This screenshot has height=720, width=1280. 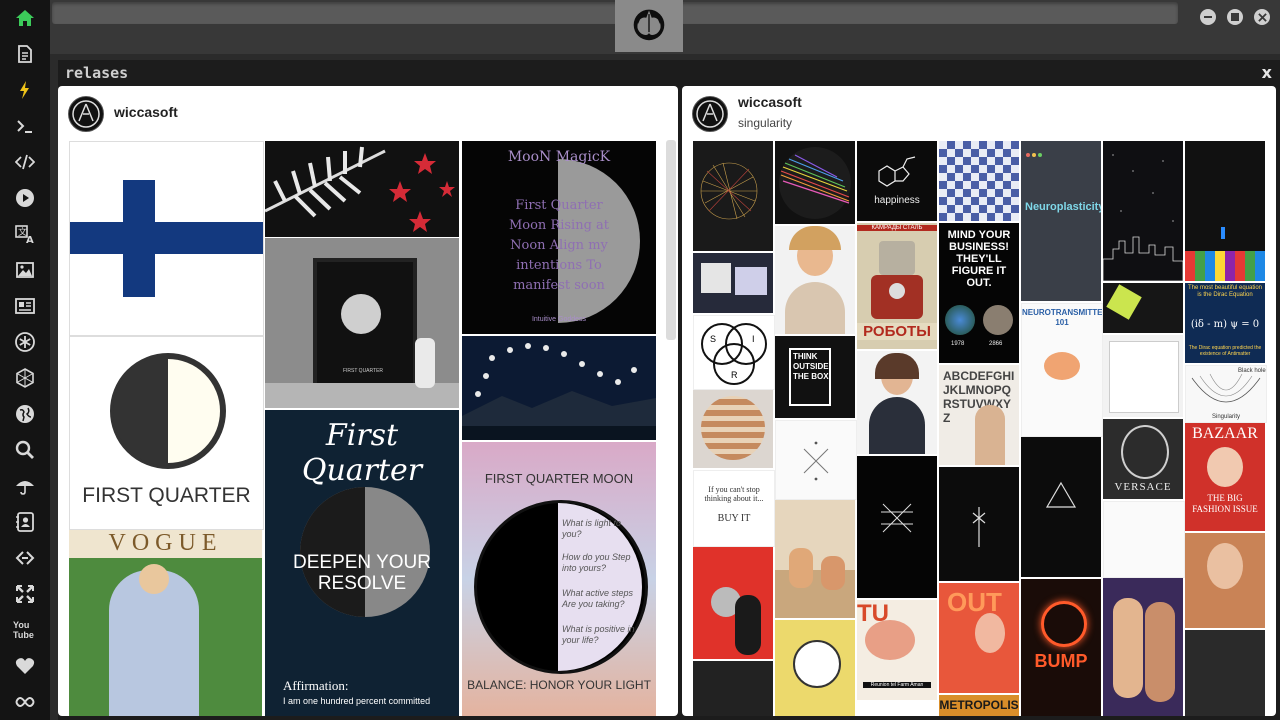 I want to click on vogue-portrait-tile, so click(x=815, y=280).